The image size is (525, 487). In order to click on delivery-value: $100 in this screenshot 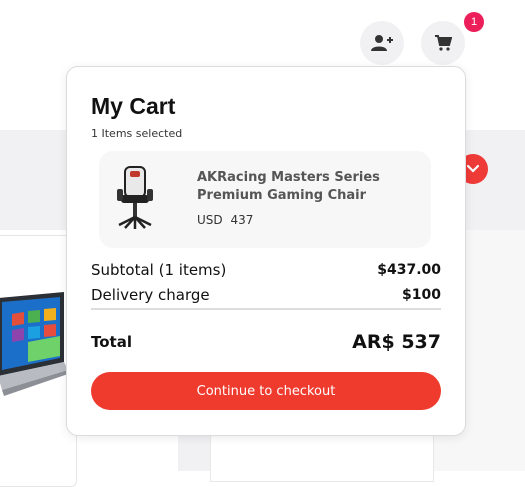, I will do `click(421, 295)`.